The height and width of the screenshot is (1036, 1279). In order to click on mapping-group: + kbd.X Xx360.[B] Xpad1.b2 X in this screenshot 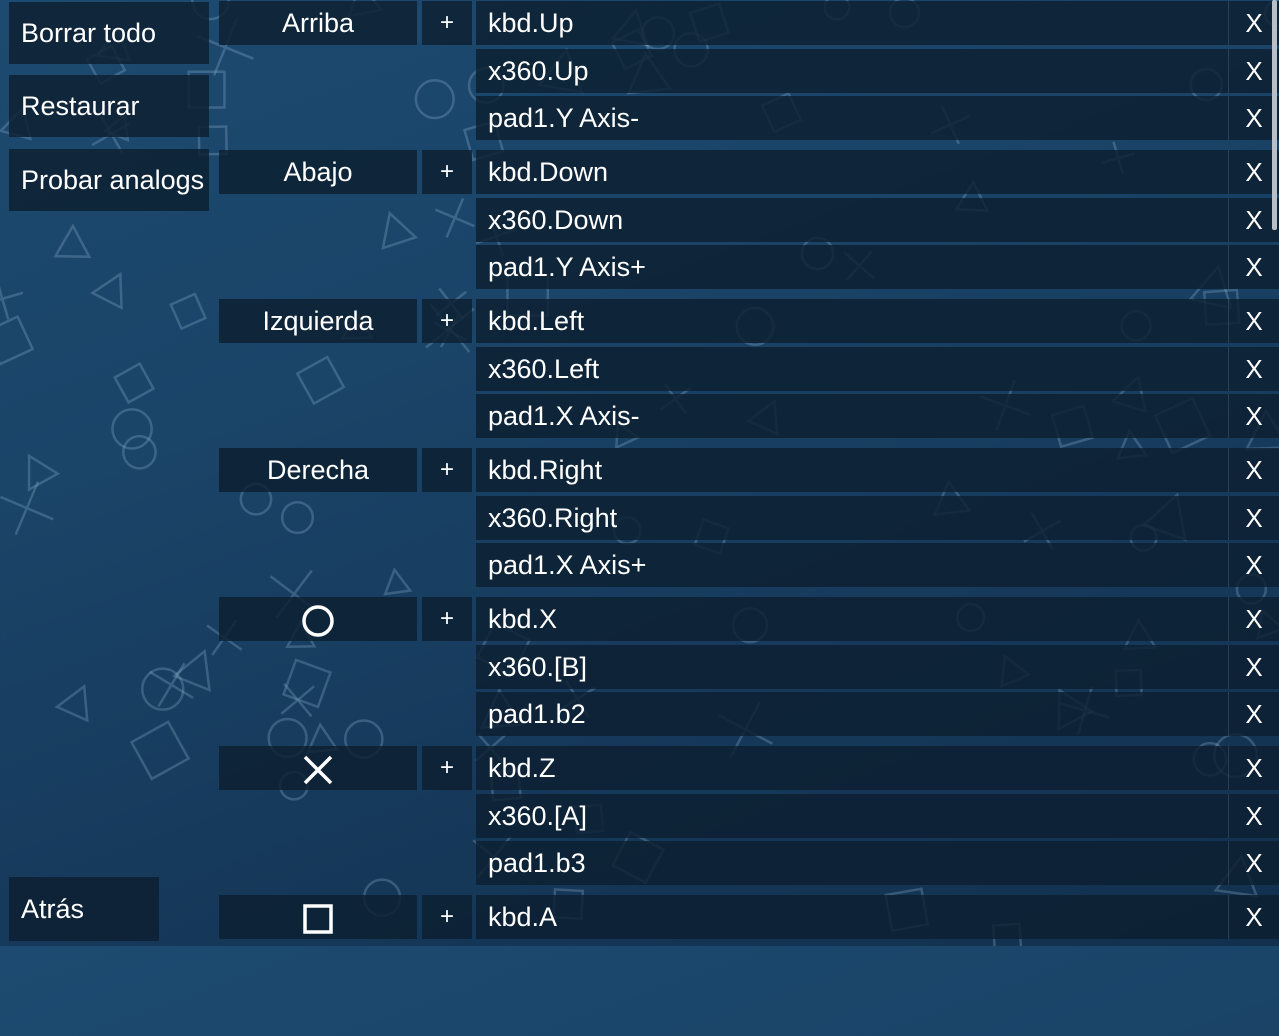, I will do `click(749, 667)`.